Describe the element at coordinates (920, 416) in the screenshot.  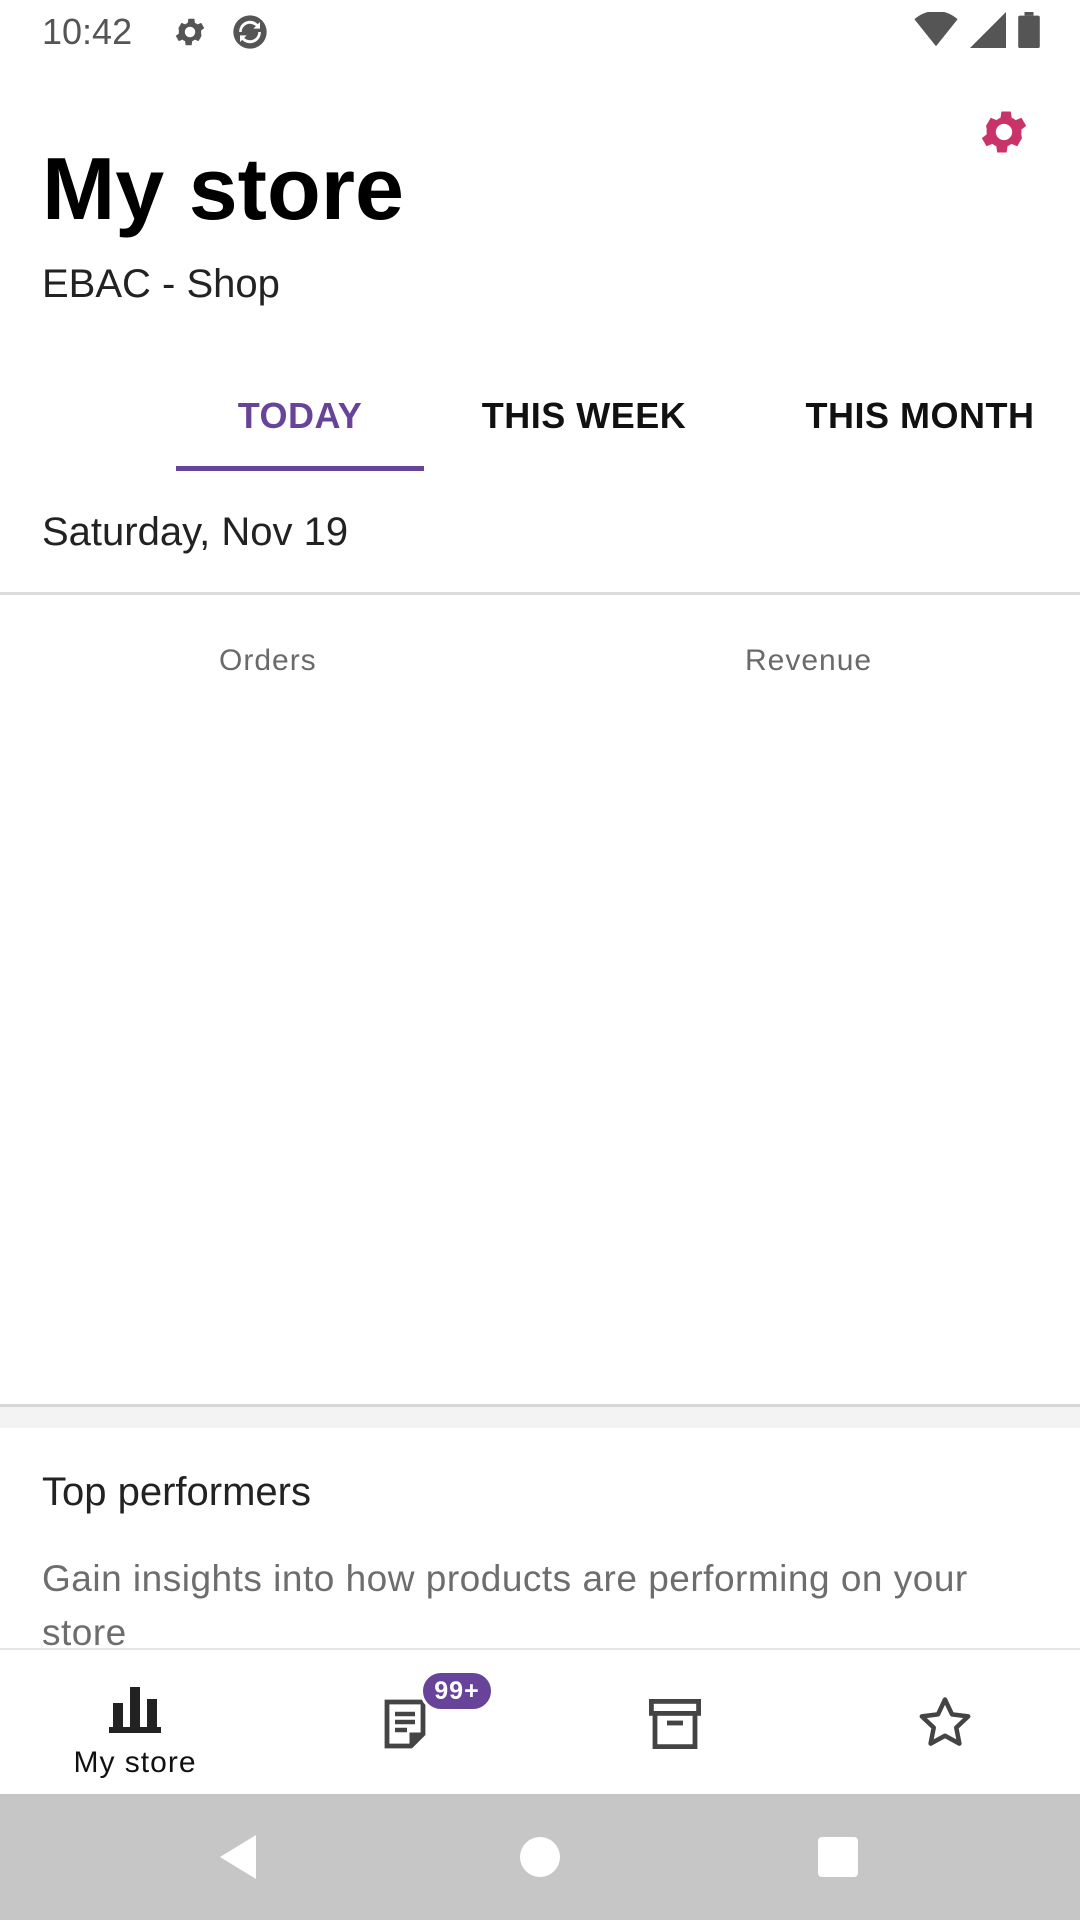
I see `tab-this-month: THIS MONTH` at that location.